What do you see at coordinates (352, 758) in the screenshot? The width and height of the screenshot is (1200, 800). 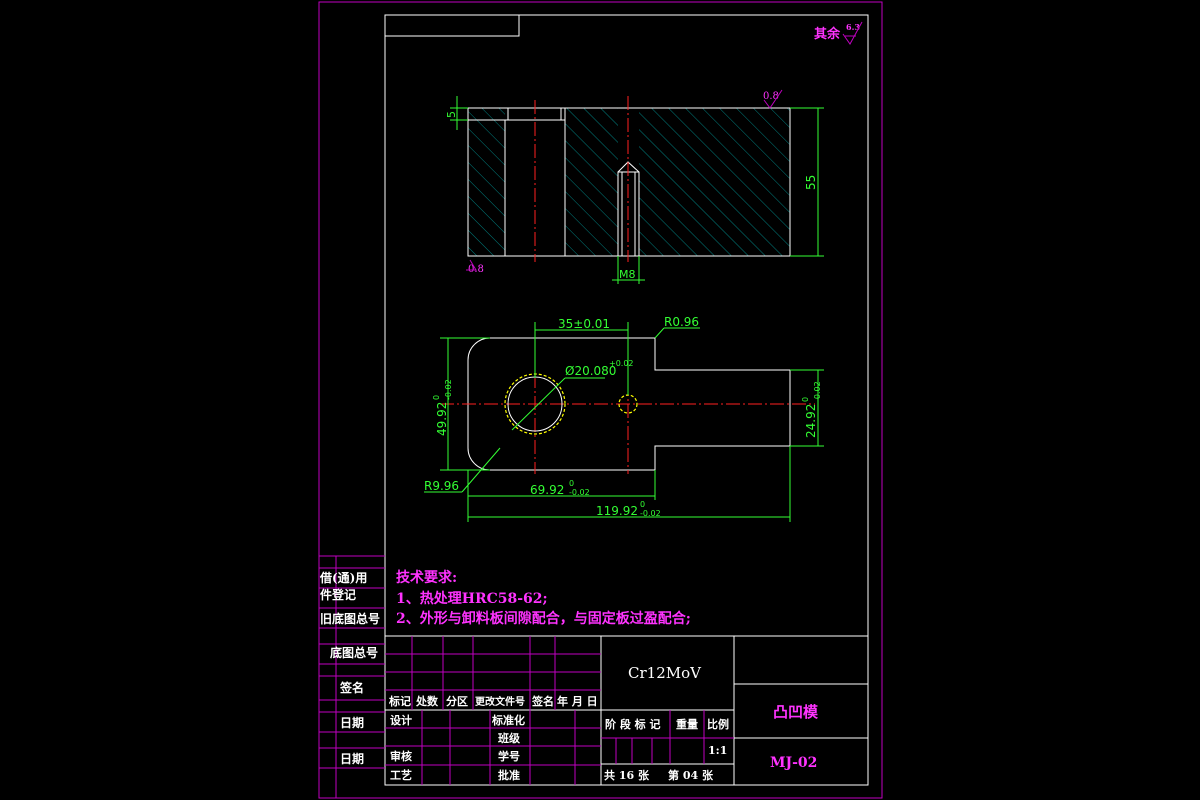 I see `side-label-7: 日期` at bounding box center [352, 758].